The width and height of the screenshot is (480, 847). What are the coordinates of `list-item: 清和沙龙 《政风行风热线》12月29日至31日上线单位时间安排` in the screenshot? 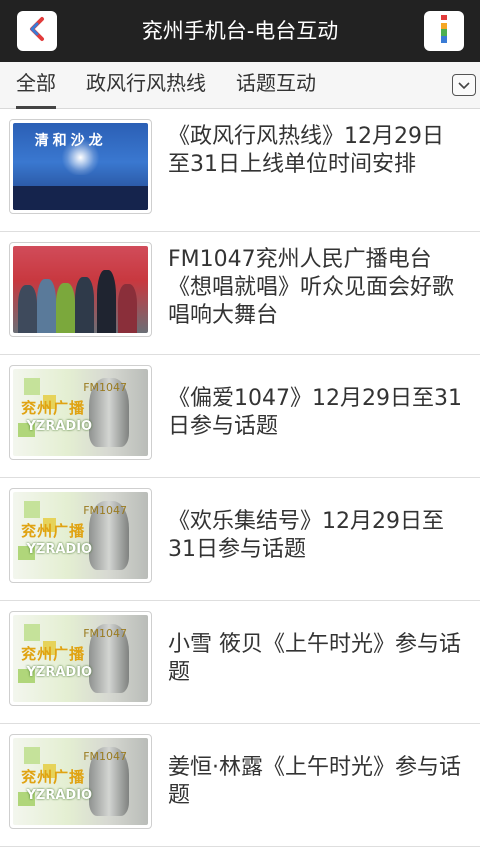 It's located at (240, 170).